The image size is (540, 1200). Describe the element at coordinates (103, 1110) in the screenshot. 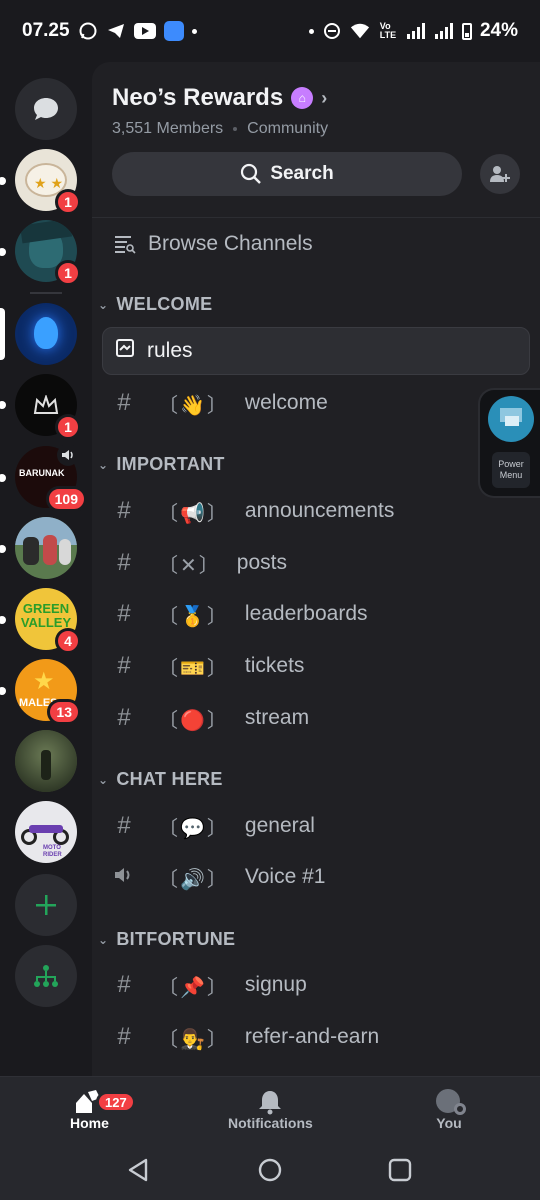

I see `nav-home: 127 Home` at that location.